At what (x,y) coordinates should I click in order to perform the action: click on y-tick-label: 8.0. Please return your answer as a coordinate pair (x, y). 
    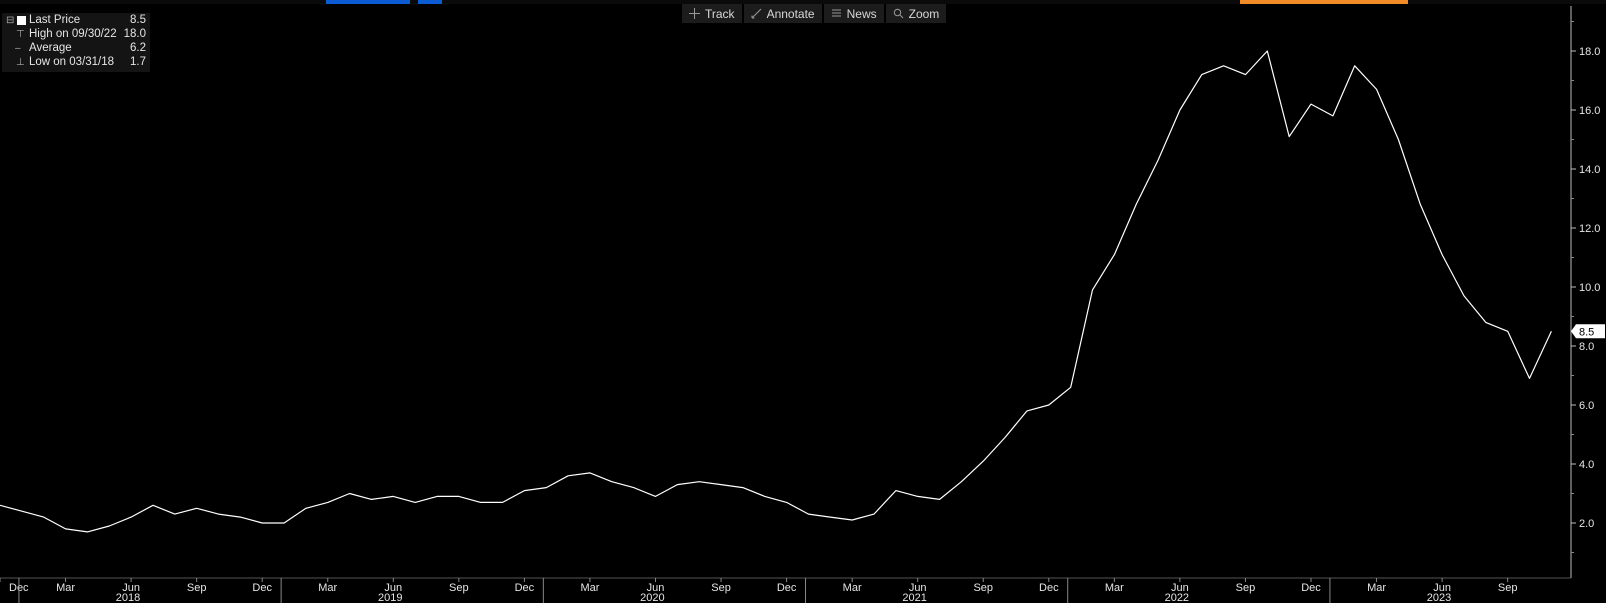
    Looking at the image, I should click on (1586, 347).